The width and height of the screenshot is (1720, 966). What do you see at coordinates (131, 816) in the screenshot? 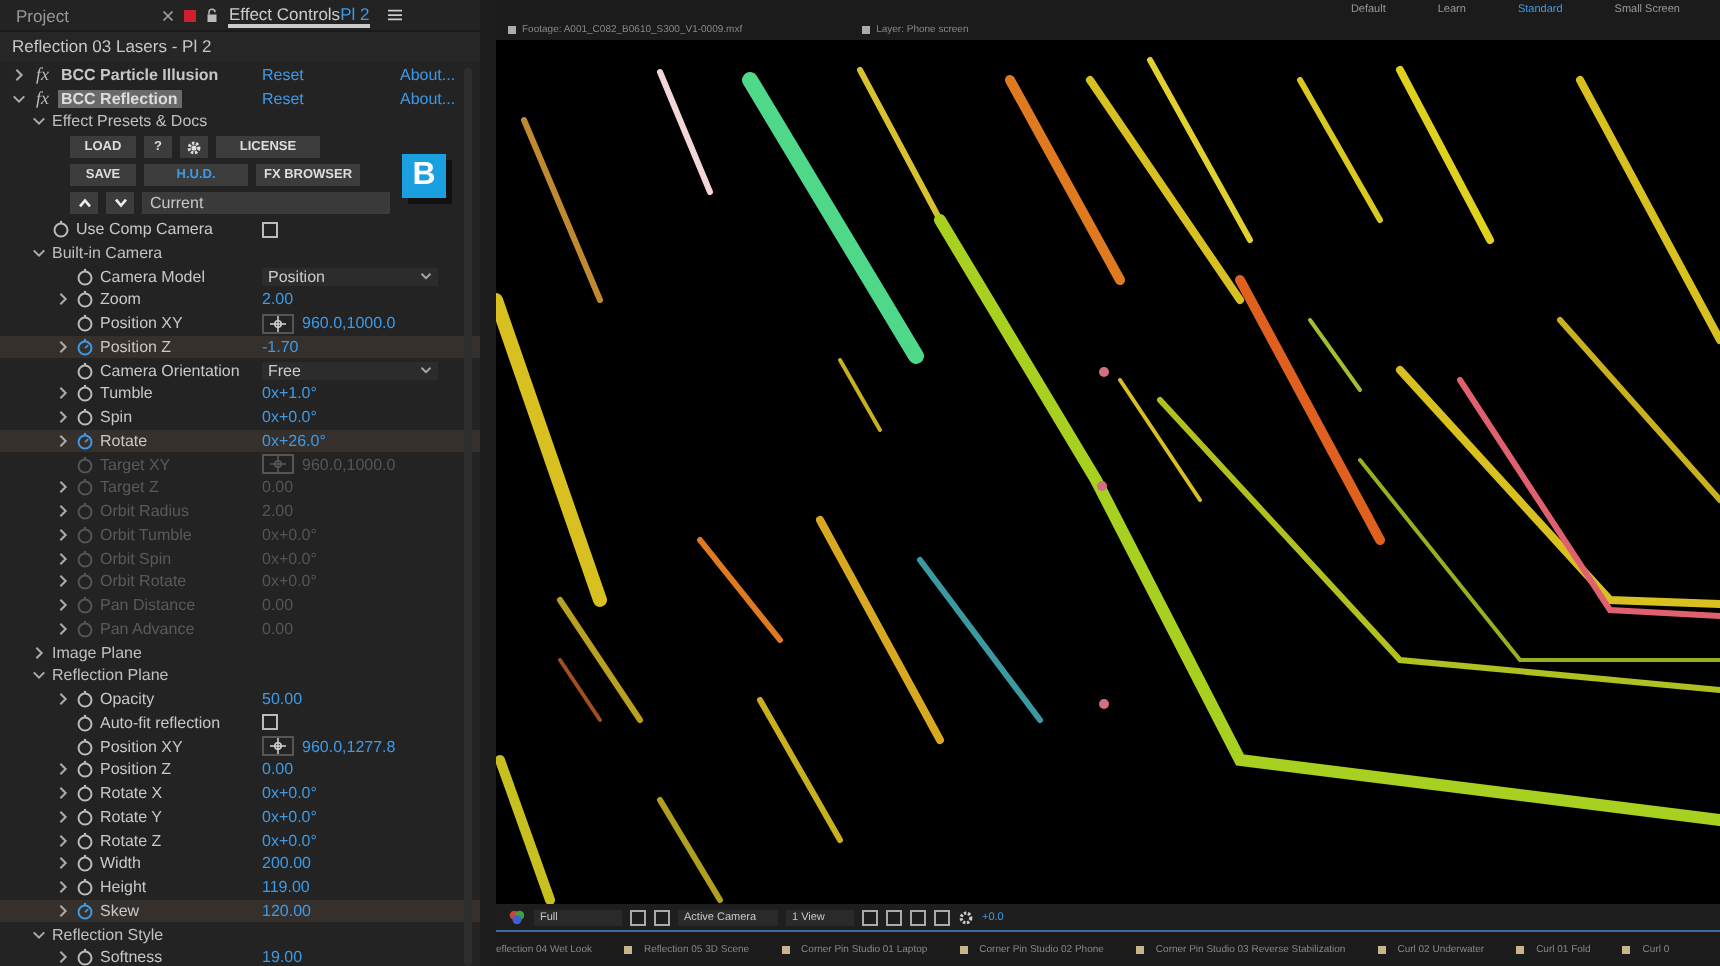
I see `parameter-label: Rotate Y` at bounding box center [131, 816].